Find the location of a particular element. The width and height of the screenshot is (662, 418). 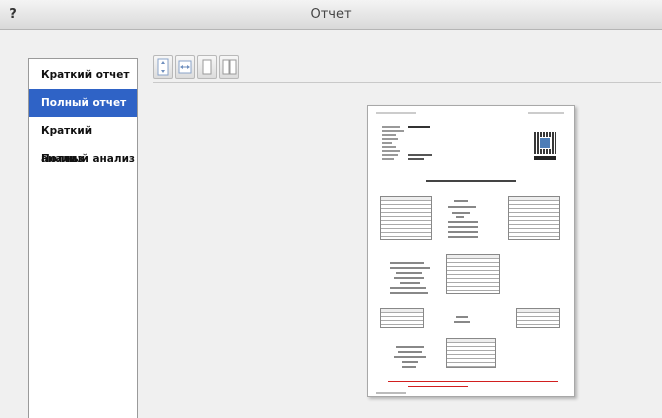

page-footer-line is located at coordinates (391, 393).